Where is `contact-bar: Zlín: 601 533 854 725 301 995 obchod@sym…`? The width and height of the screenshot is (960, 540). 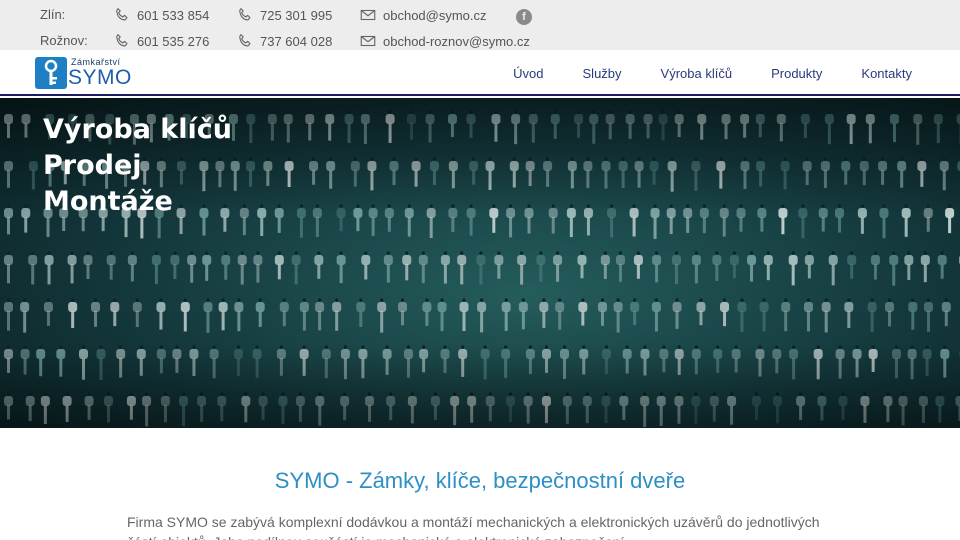 contact-bar: Zlín: 601 533 854 725 301 995 obchod@sym… is located at coordinates (480, 25).